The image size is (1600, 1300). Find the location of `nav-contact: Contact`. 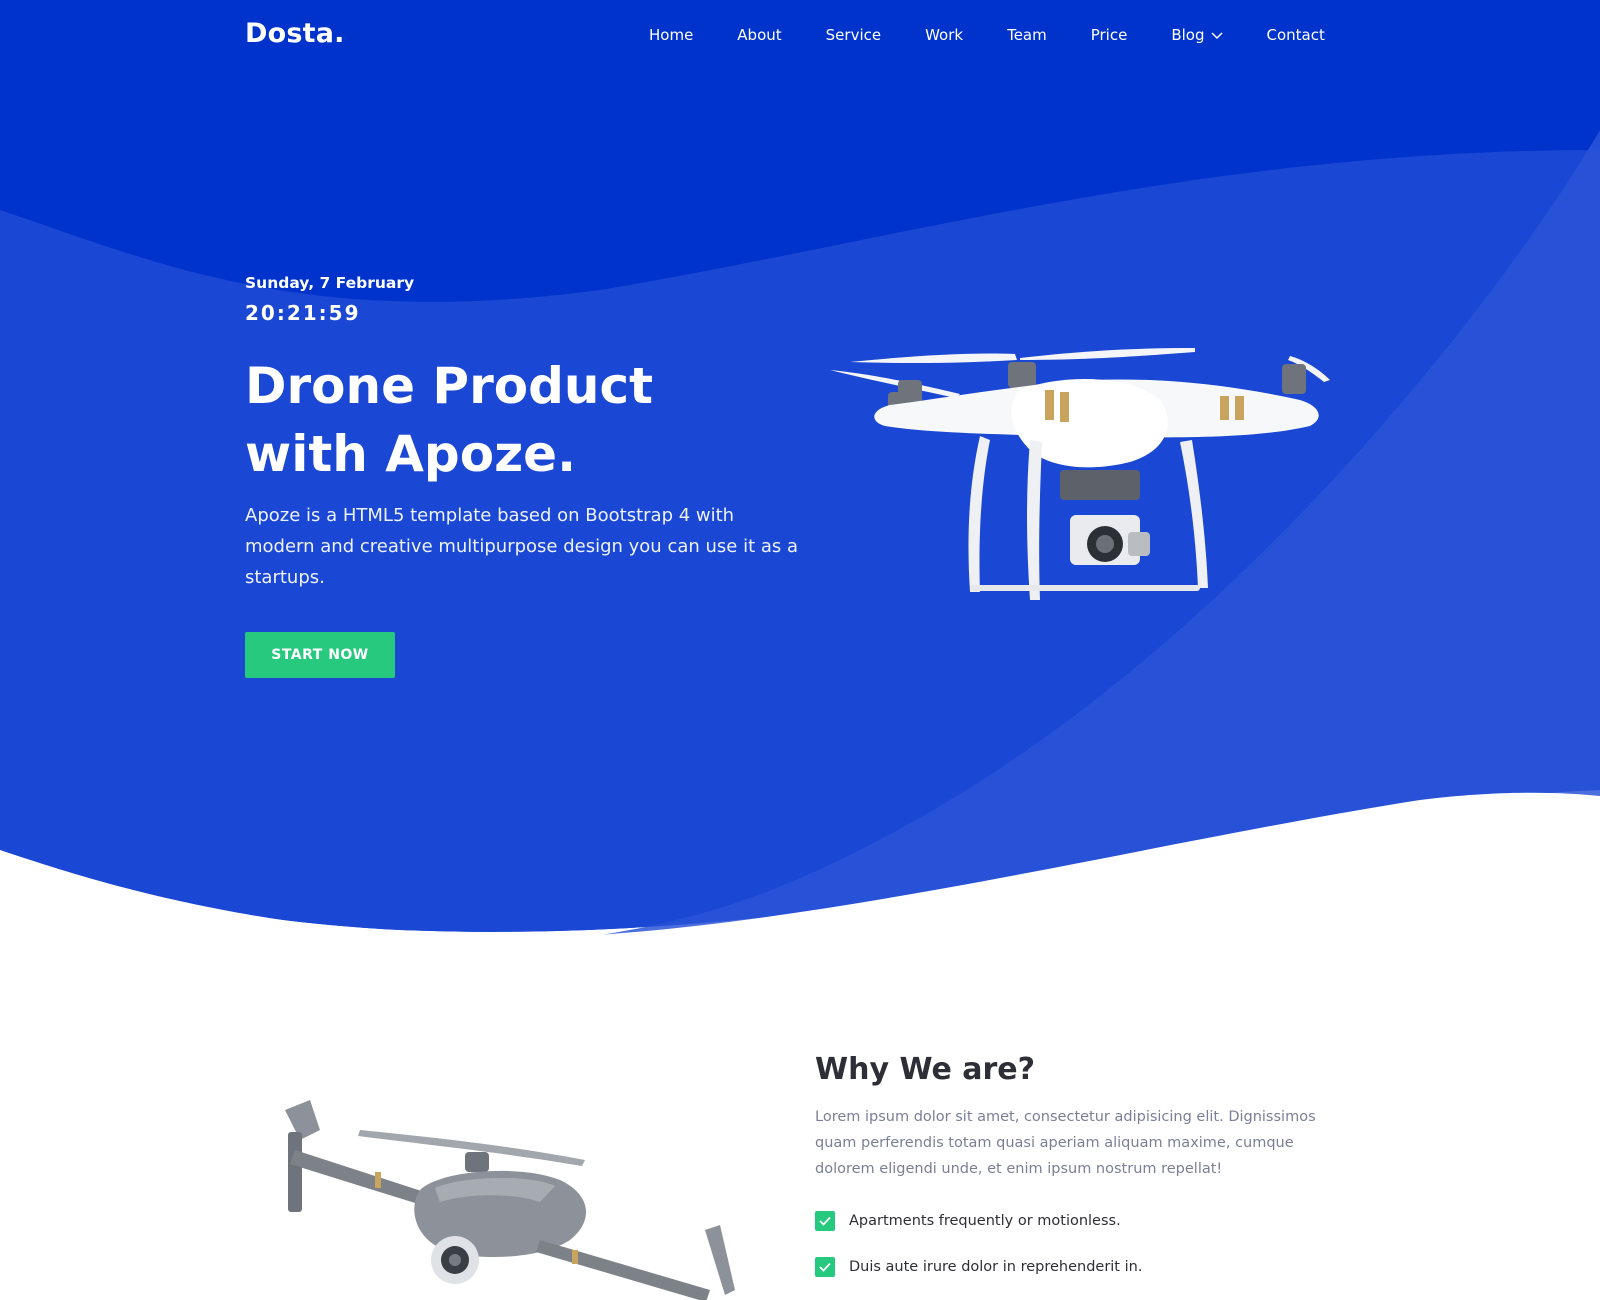

nav-contact: Contact is located at coordinates (1296, 35).